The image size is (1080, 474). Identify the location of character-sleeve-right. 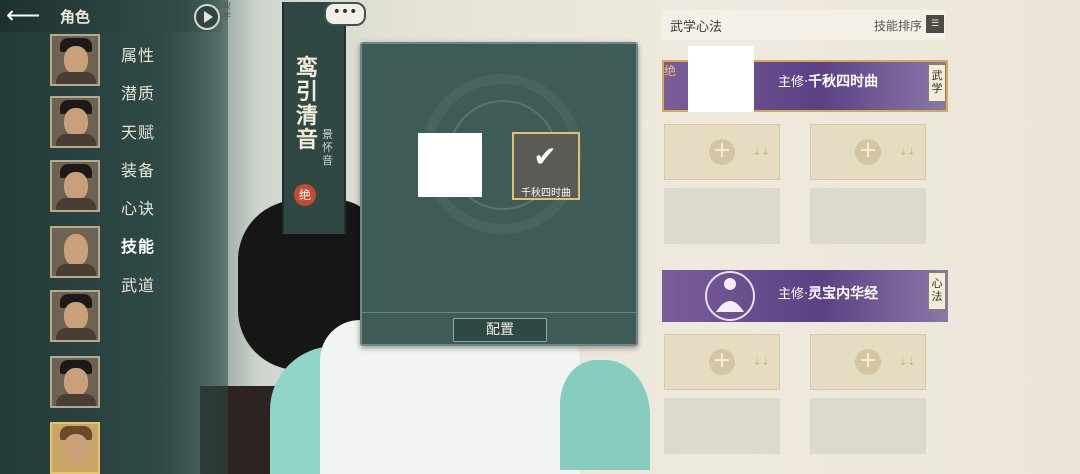
(605, 415).